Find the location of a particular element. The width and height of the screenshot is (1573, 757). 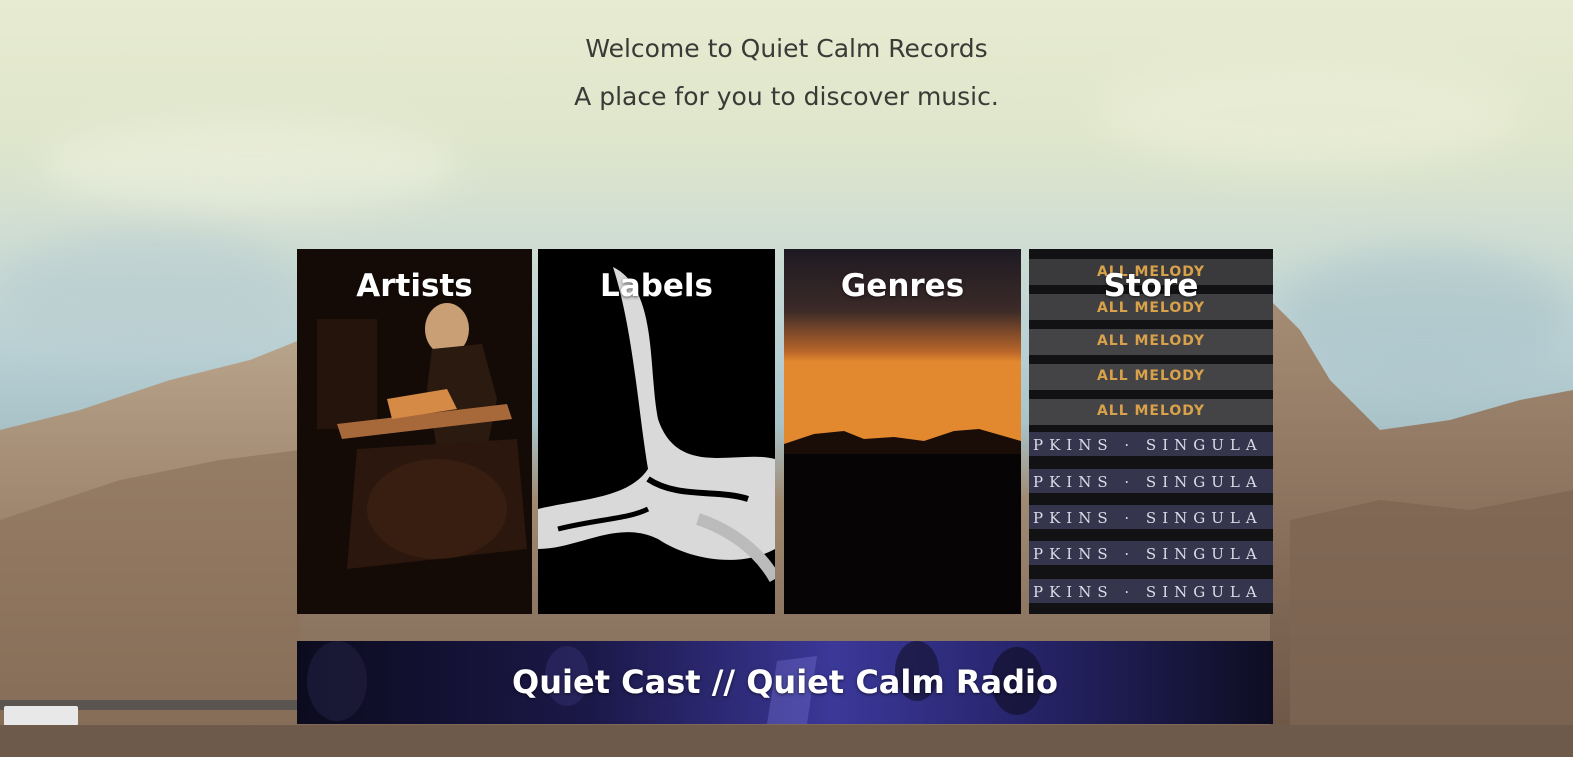

tagline: A place for you to discover music. is located at coordinates (786, 96).